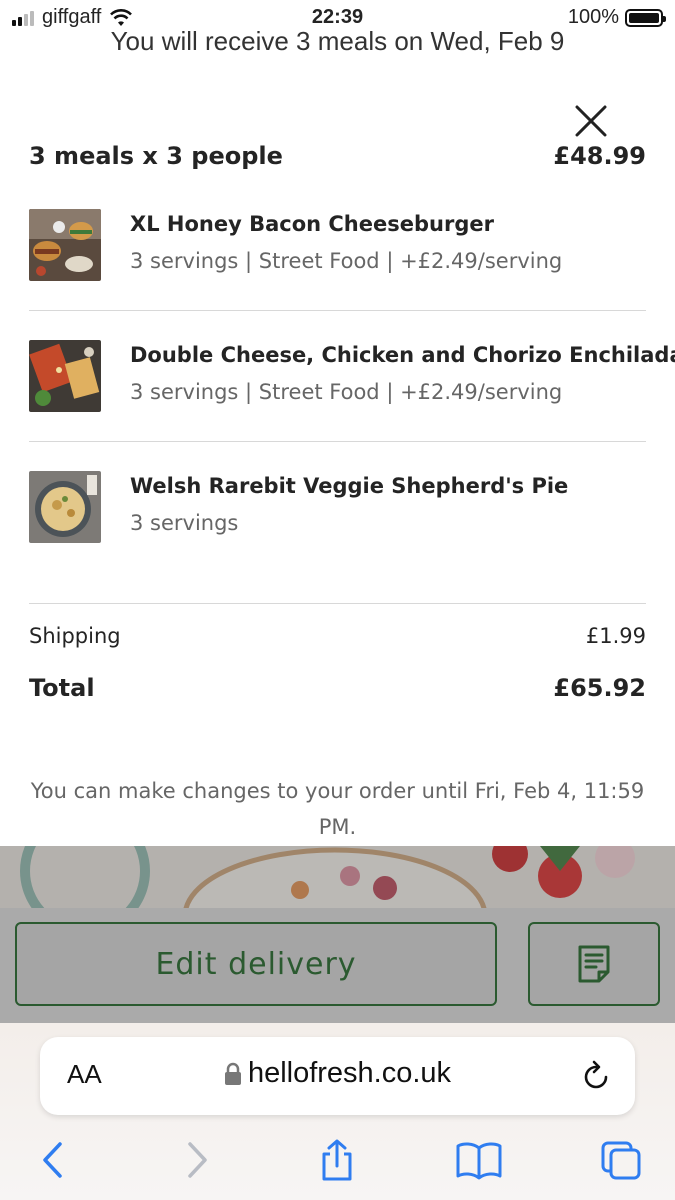 The height and width of the screenshot is (1200, 675). What do you see at coordinates (75, 636) in the screenshot?
I see `shipping-label: Shipping` at bounding box center [75, 636].